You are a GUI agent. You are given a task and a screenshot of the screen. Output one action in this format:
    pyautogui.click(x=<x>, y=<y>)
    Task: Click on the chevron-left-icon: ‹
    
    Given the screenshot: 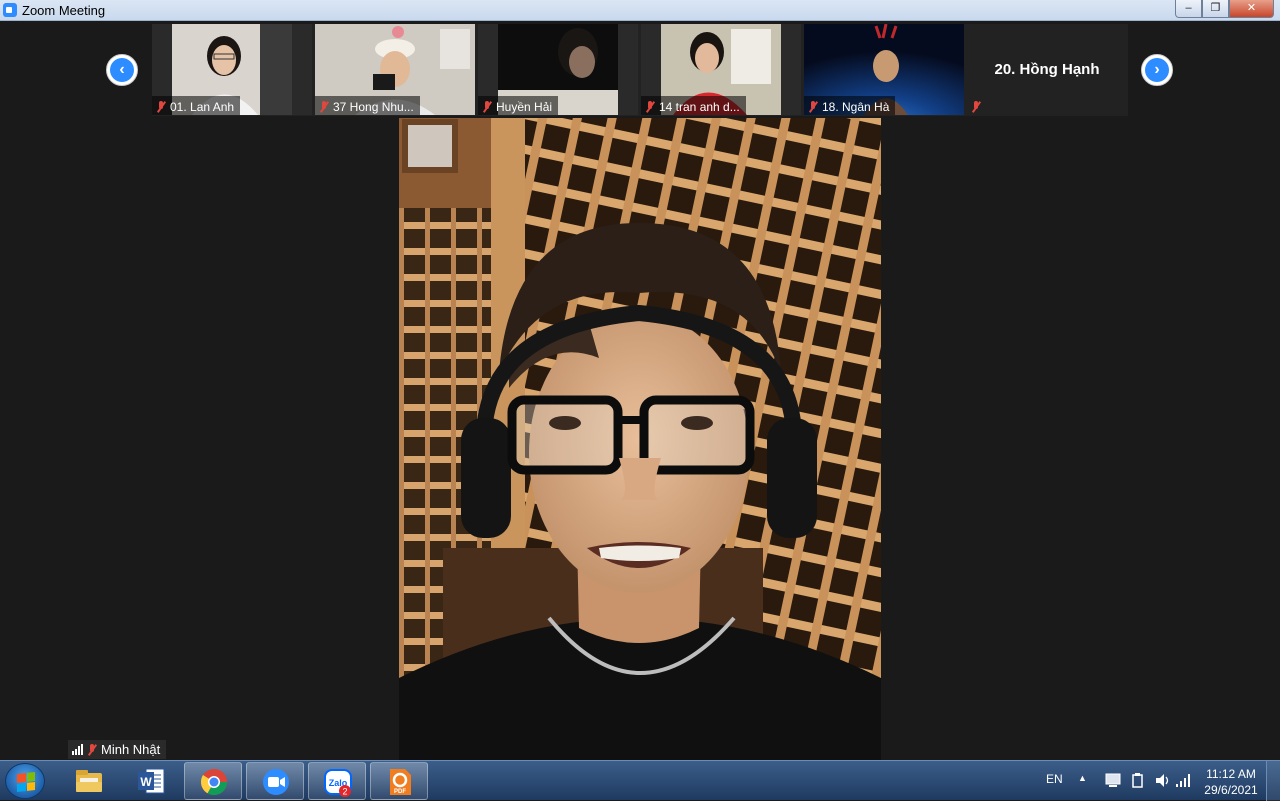 What is the action you would take?
    pyautogui.click(x=122, y=70)
    